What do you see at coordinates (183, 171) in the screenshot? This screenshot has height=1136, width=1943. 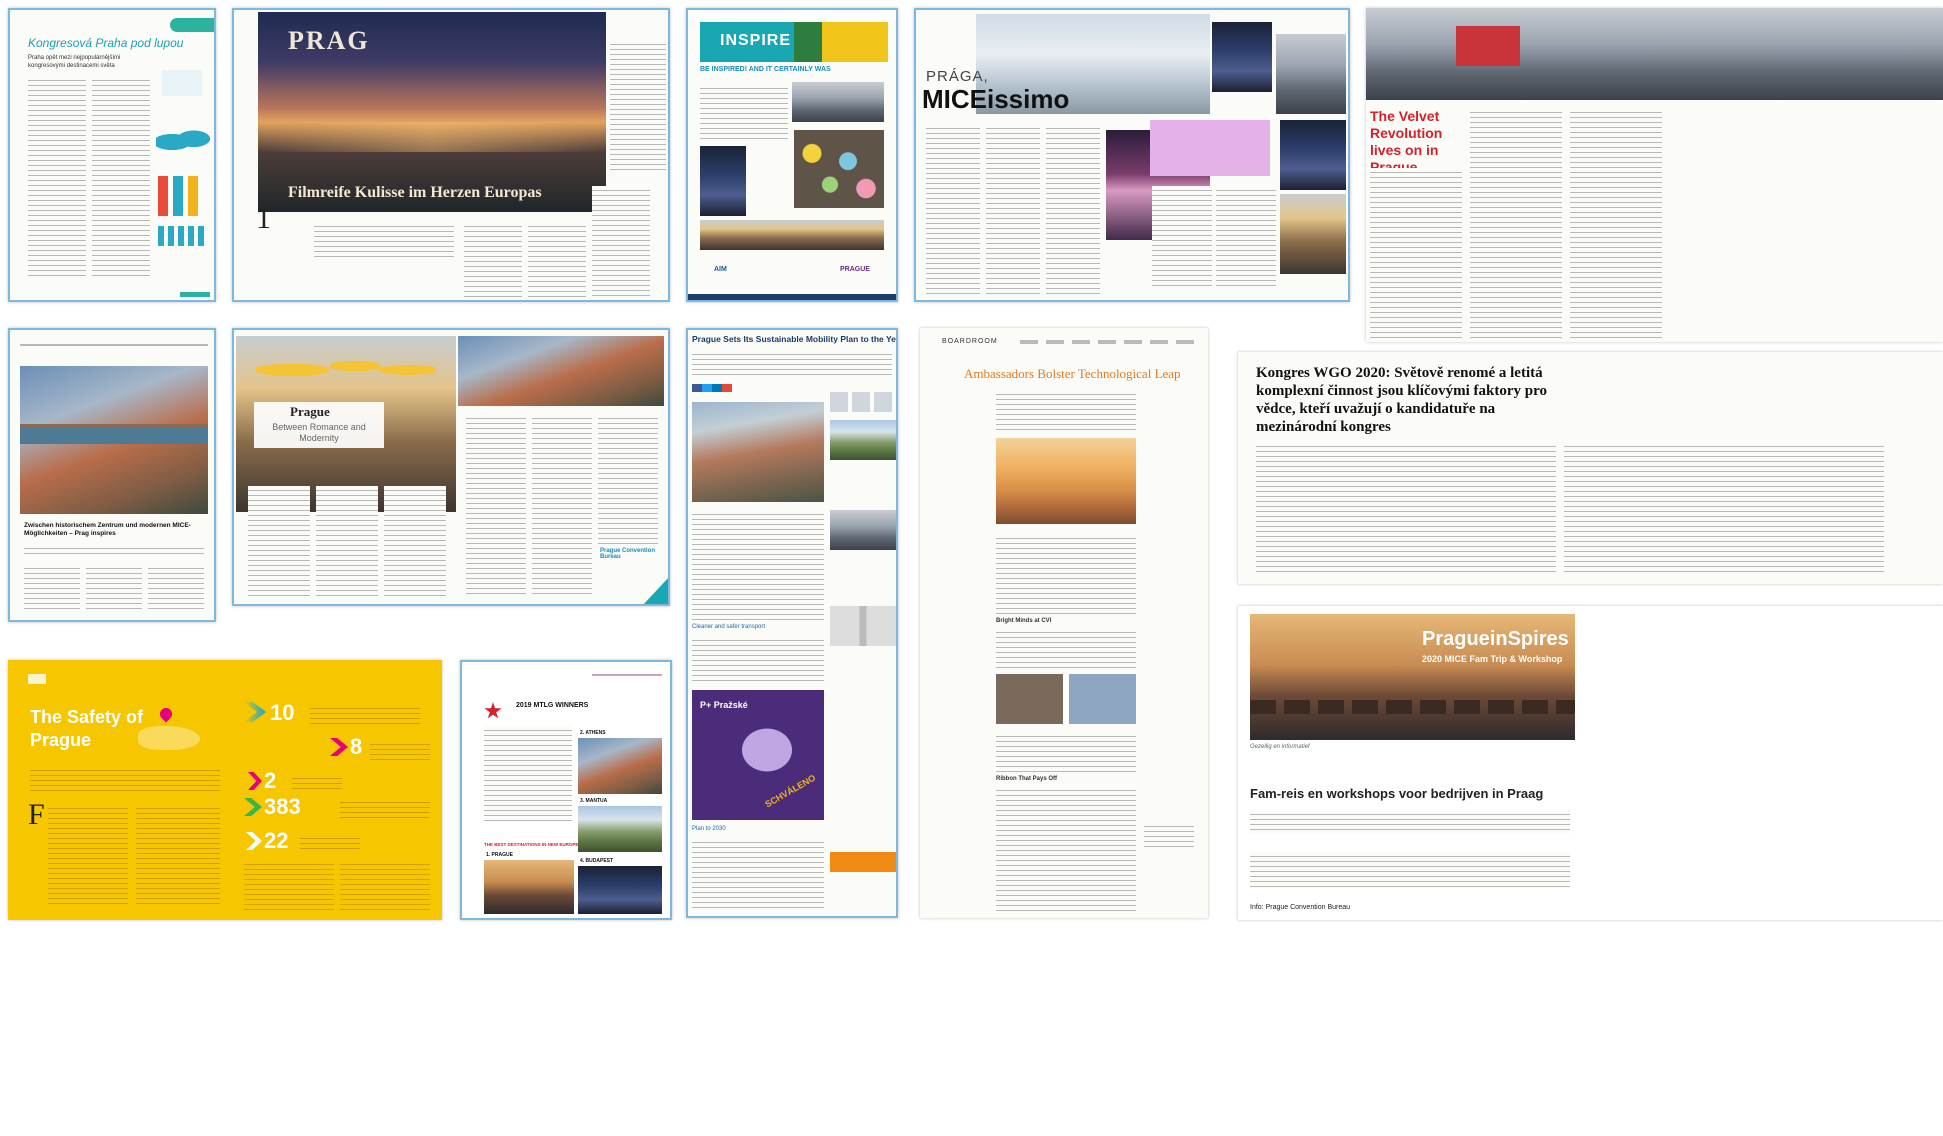 I see `infographic-panel` at bounding box center [183, 171].